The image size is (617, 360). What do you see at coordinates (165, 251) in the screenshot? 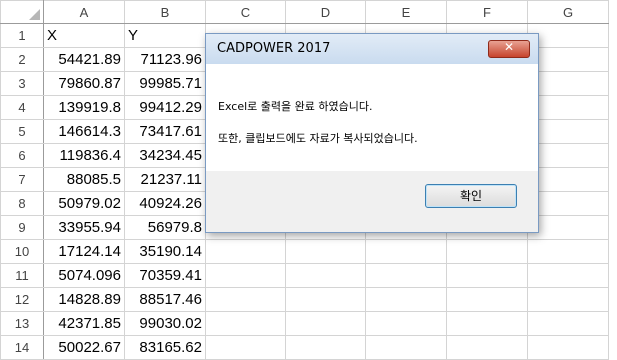
I see `cell-b10: 35190.14` at bounding box center [165, 251].